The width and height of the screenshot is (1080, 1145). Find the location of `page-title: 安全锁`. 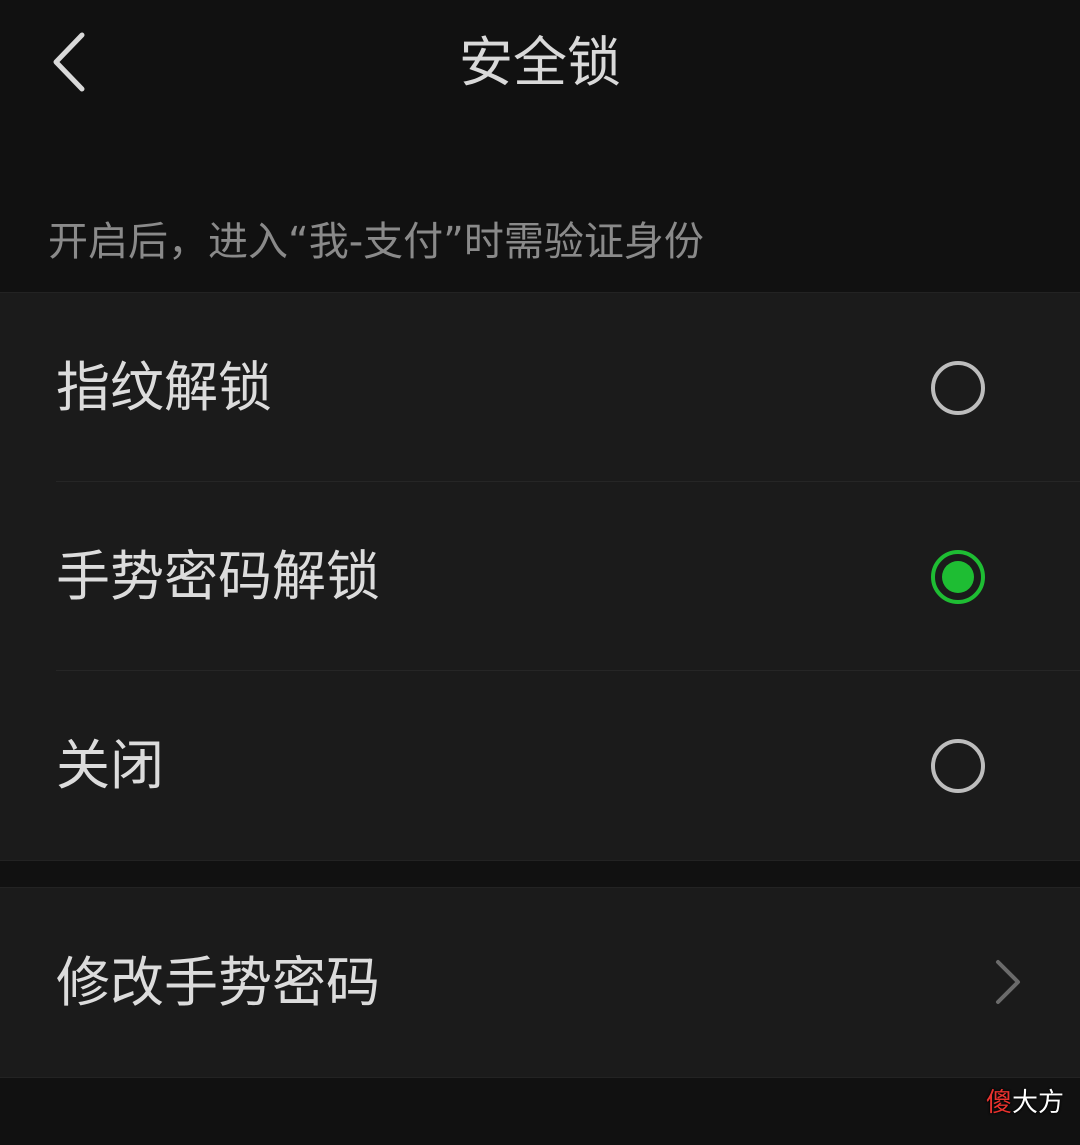

page-title: 安全锁 is located at coordinates (540, 62).